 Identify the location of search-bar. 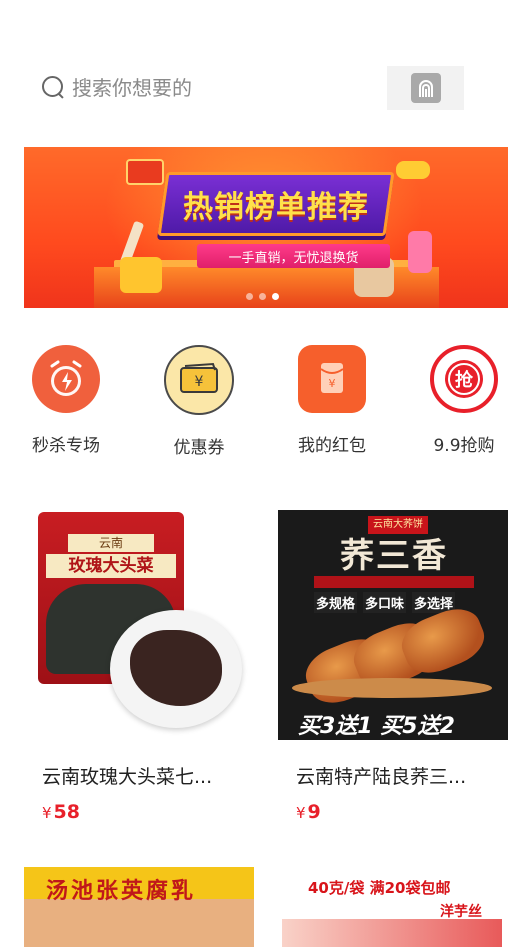
(190, 88).